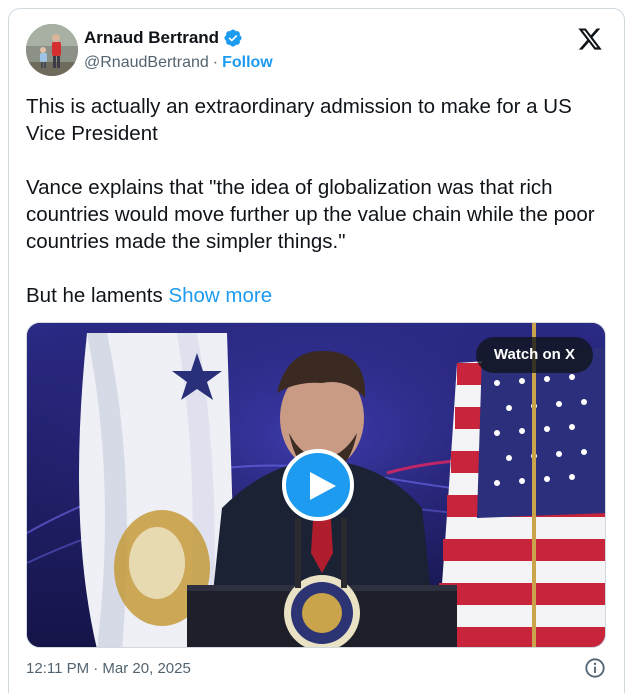 The height and width of the screenshot is (693, 626). I want to click on show-more-link: Show more, so click(220, 295).